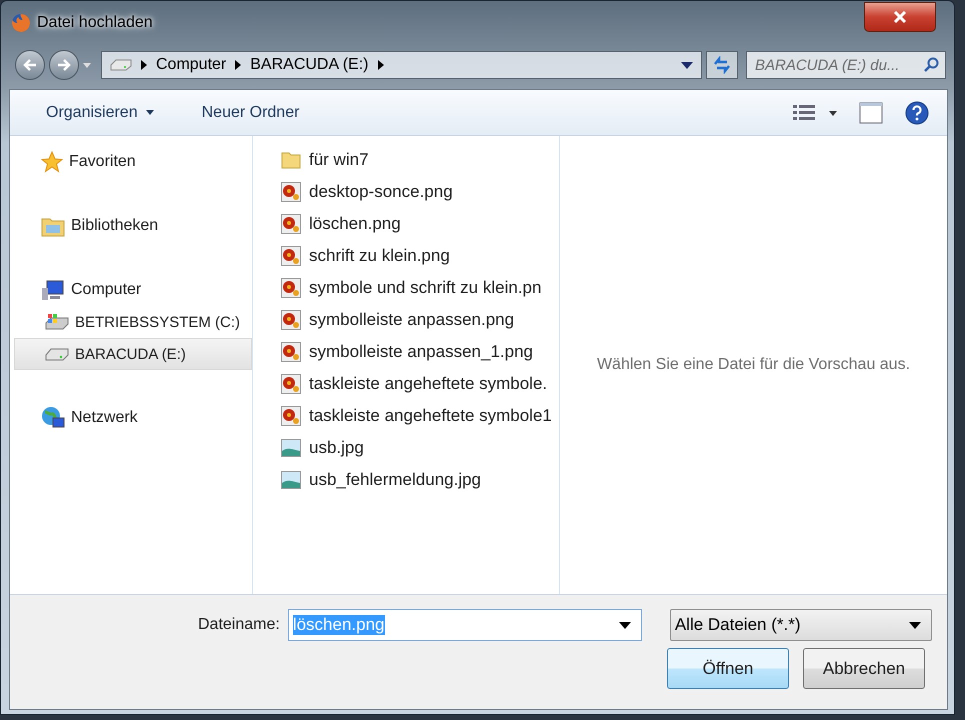 The height and width of the screenshot is (720, 965). What do you see at coordinates (753, 365) in the screenshot?
I see `preview-message: Wählen Sie eine Datei für die Vorschau aus.` at bounding box center [753, 365].